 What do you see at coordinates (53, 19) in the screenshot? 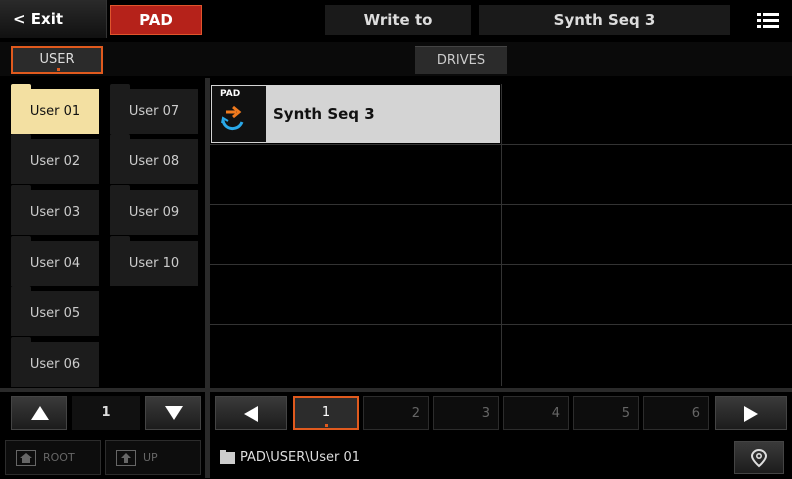
I see `exit-button: < Exit` at bounding box center [53, 19].